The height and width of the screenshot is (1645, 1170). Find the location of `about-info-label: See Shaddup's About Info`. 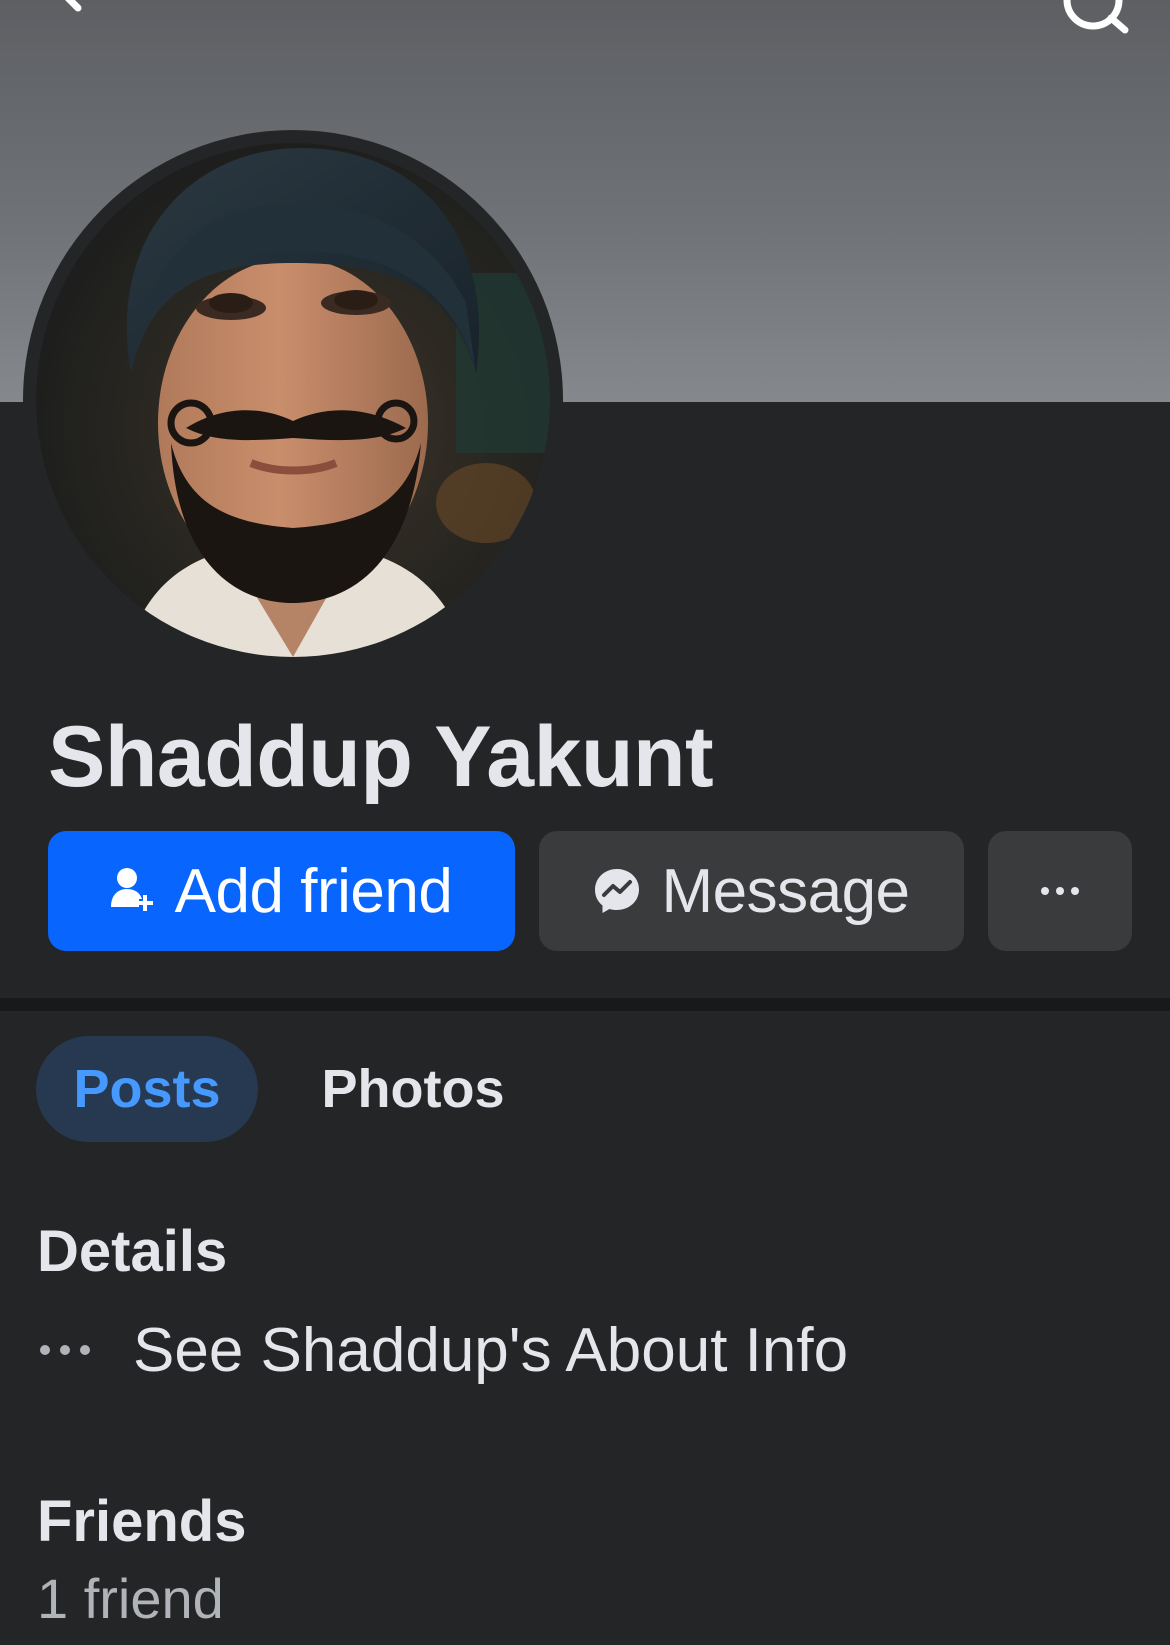

about-info-label: See Shaddup's About Info is located at coordinates (491, 1350).